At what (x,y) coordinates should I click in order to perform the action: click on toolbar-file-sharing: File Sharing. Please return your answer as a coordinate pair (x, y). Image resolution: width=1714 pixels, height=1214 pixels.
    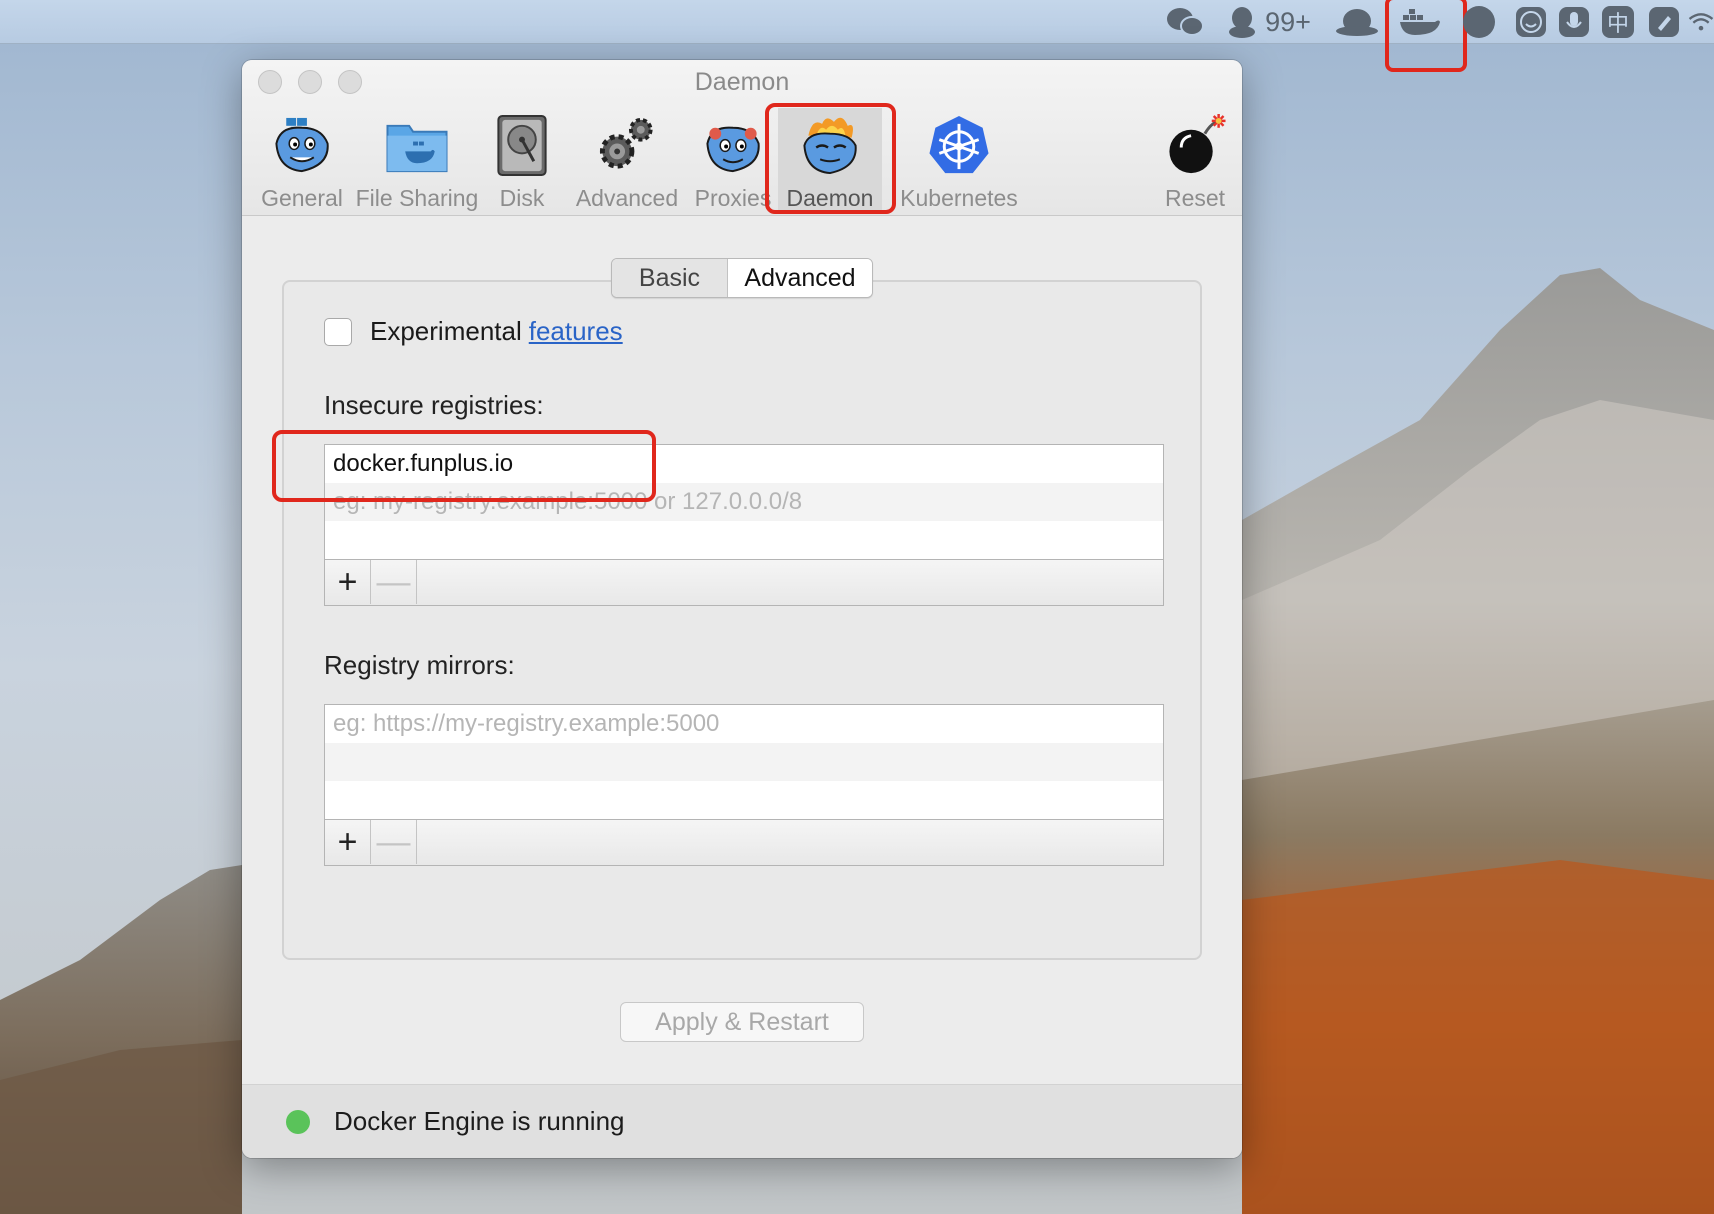
    Looking at the image, I should click on (417, 160).